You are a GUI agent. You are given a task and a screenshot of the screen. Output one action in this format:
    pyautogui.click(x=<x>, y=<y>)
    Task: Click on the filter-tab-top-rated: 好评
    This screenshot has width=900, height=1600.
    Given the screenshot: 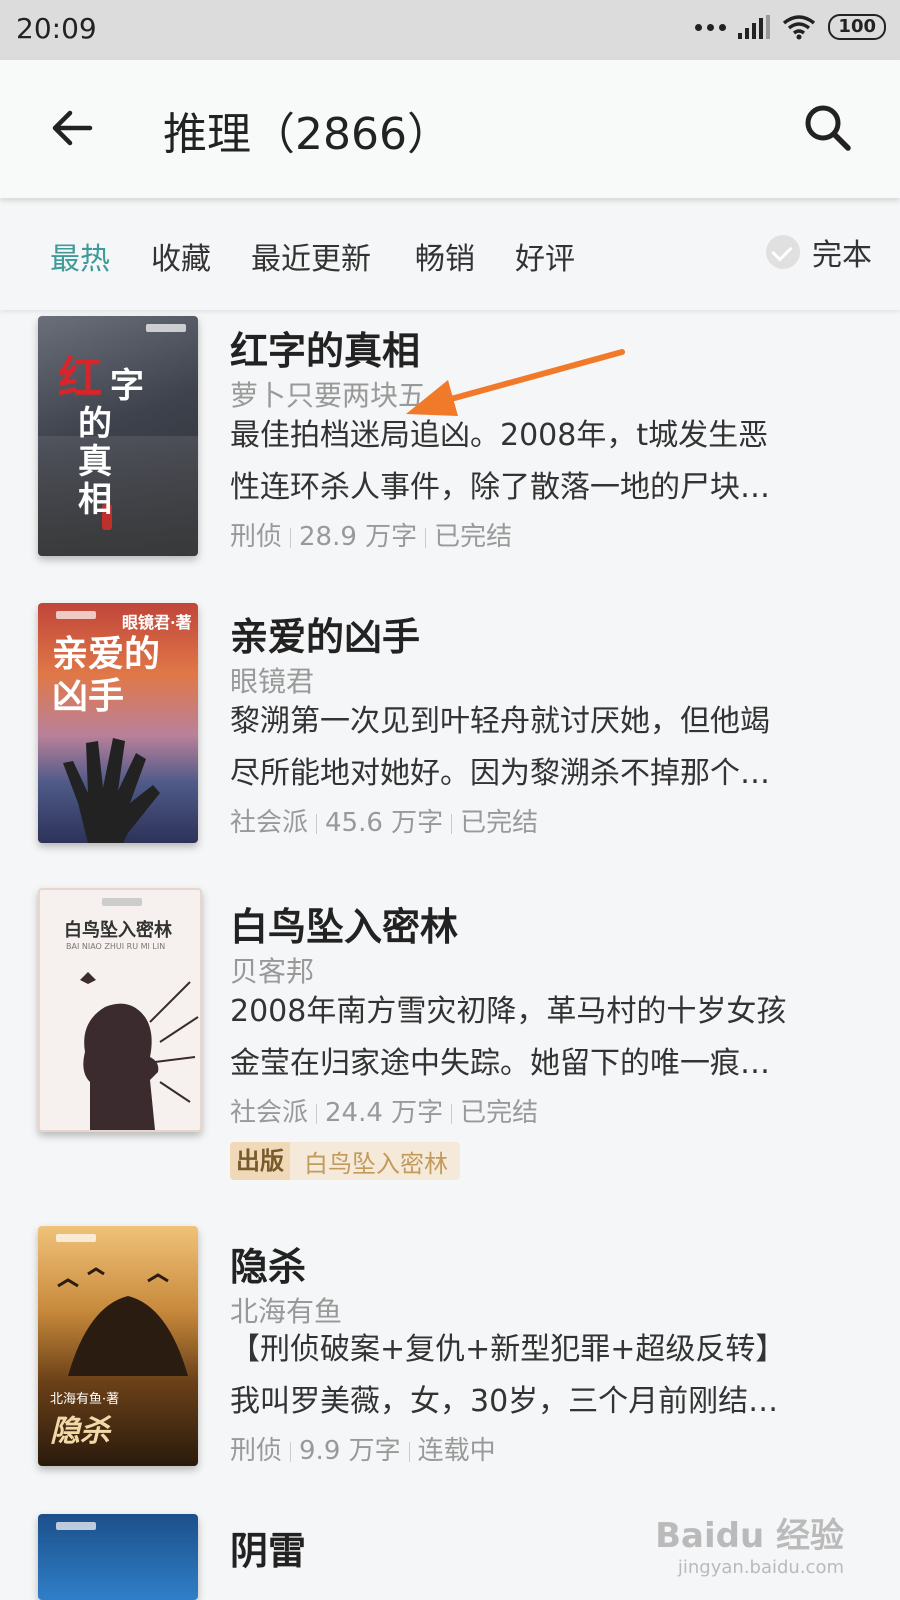 What is the action you would take?
    pyautogui.click(x=545, y=256)
    